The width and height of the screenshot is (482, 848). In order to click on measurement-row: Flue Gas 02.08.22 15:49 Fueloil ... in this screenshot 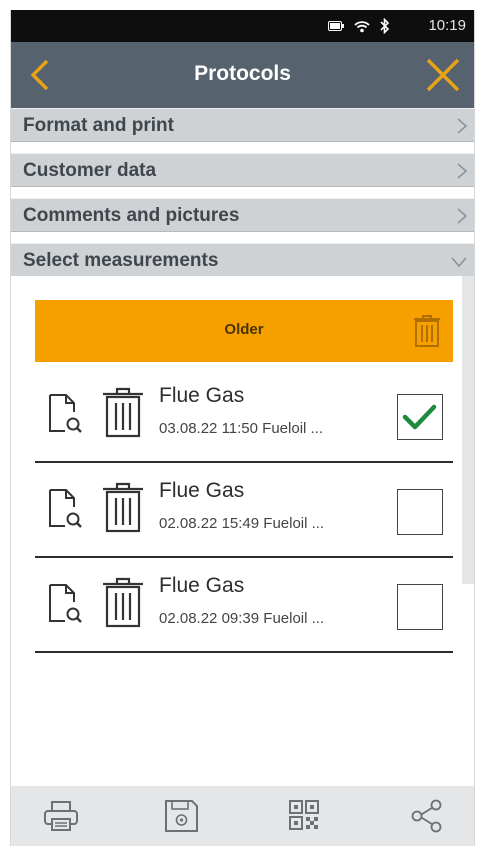, I will do `click(244, 511)`.